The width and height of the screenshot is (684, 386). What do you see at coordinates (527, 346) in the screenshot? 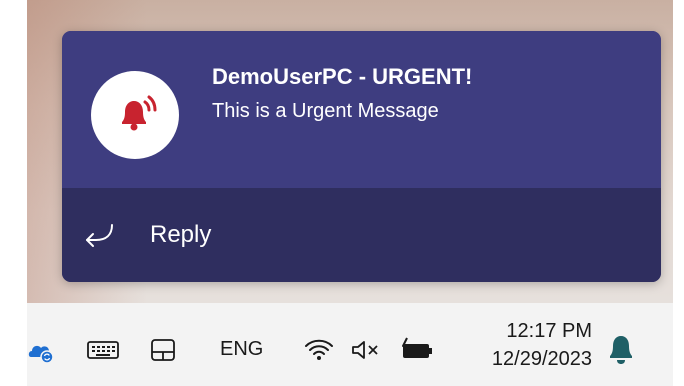
I see `system-clock: 12:17 PM 12/29/2023` at bounding box center [527, 346].